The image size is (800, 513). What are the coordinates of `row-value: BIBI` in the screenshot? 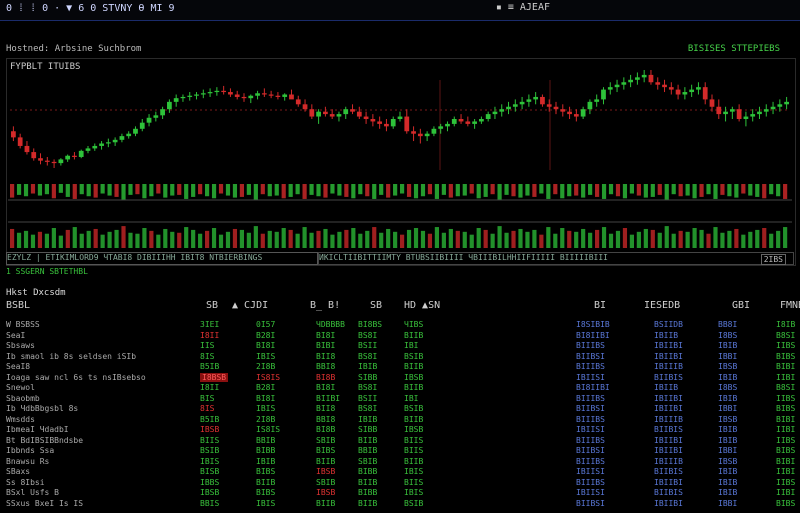 It's located at (786, 366).